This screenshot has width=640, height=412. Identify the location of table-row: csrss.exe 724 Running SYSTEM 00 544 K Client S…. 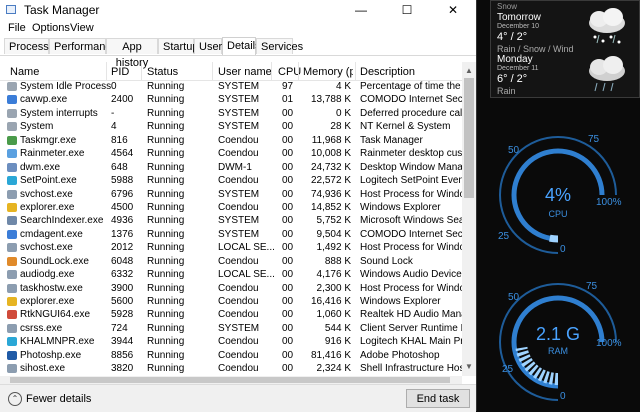
(231, 328).